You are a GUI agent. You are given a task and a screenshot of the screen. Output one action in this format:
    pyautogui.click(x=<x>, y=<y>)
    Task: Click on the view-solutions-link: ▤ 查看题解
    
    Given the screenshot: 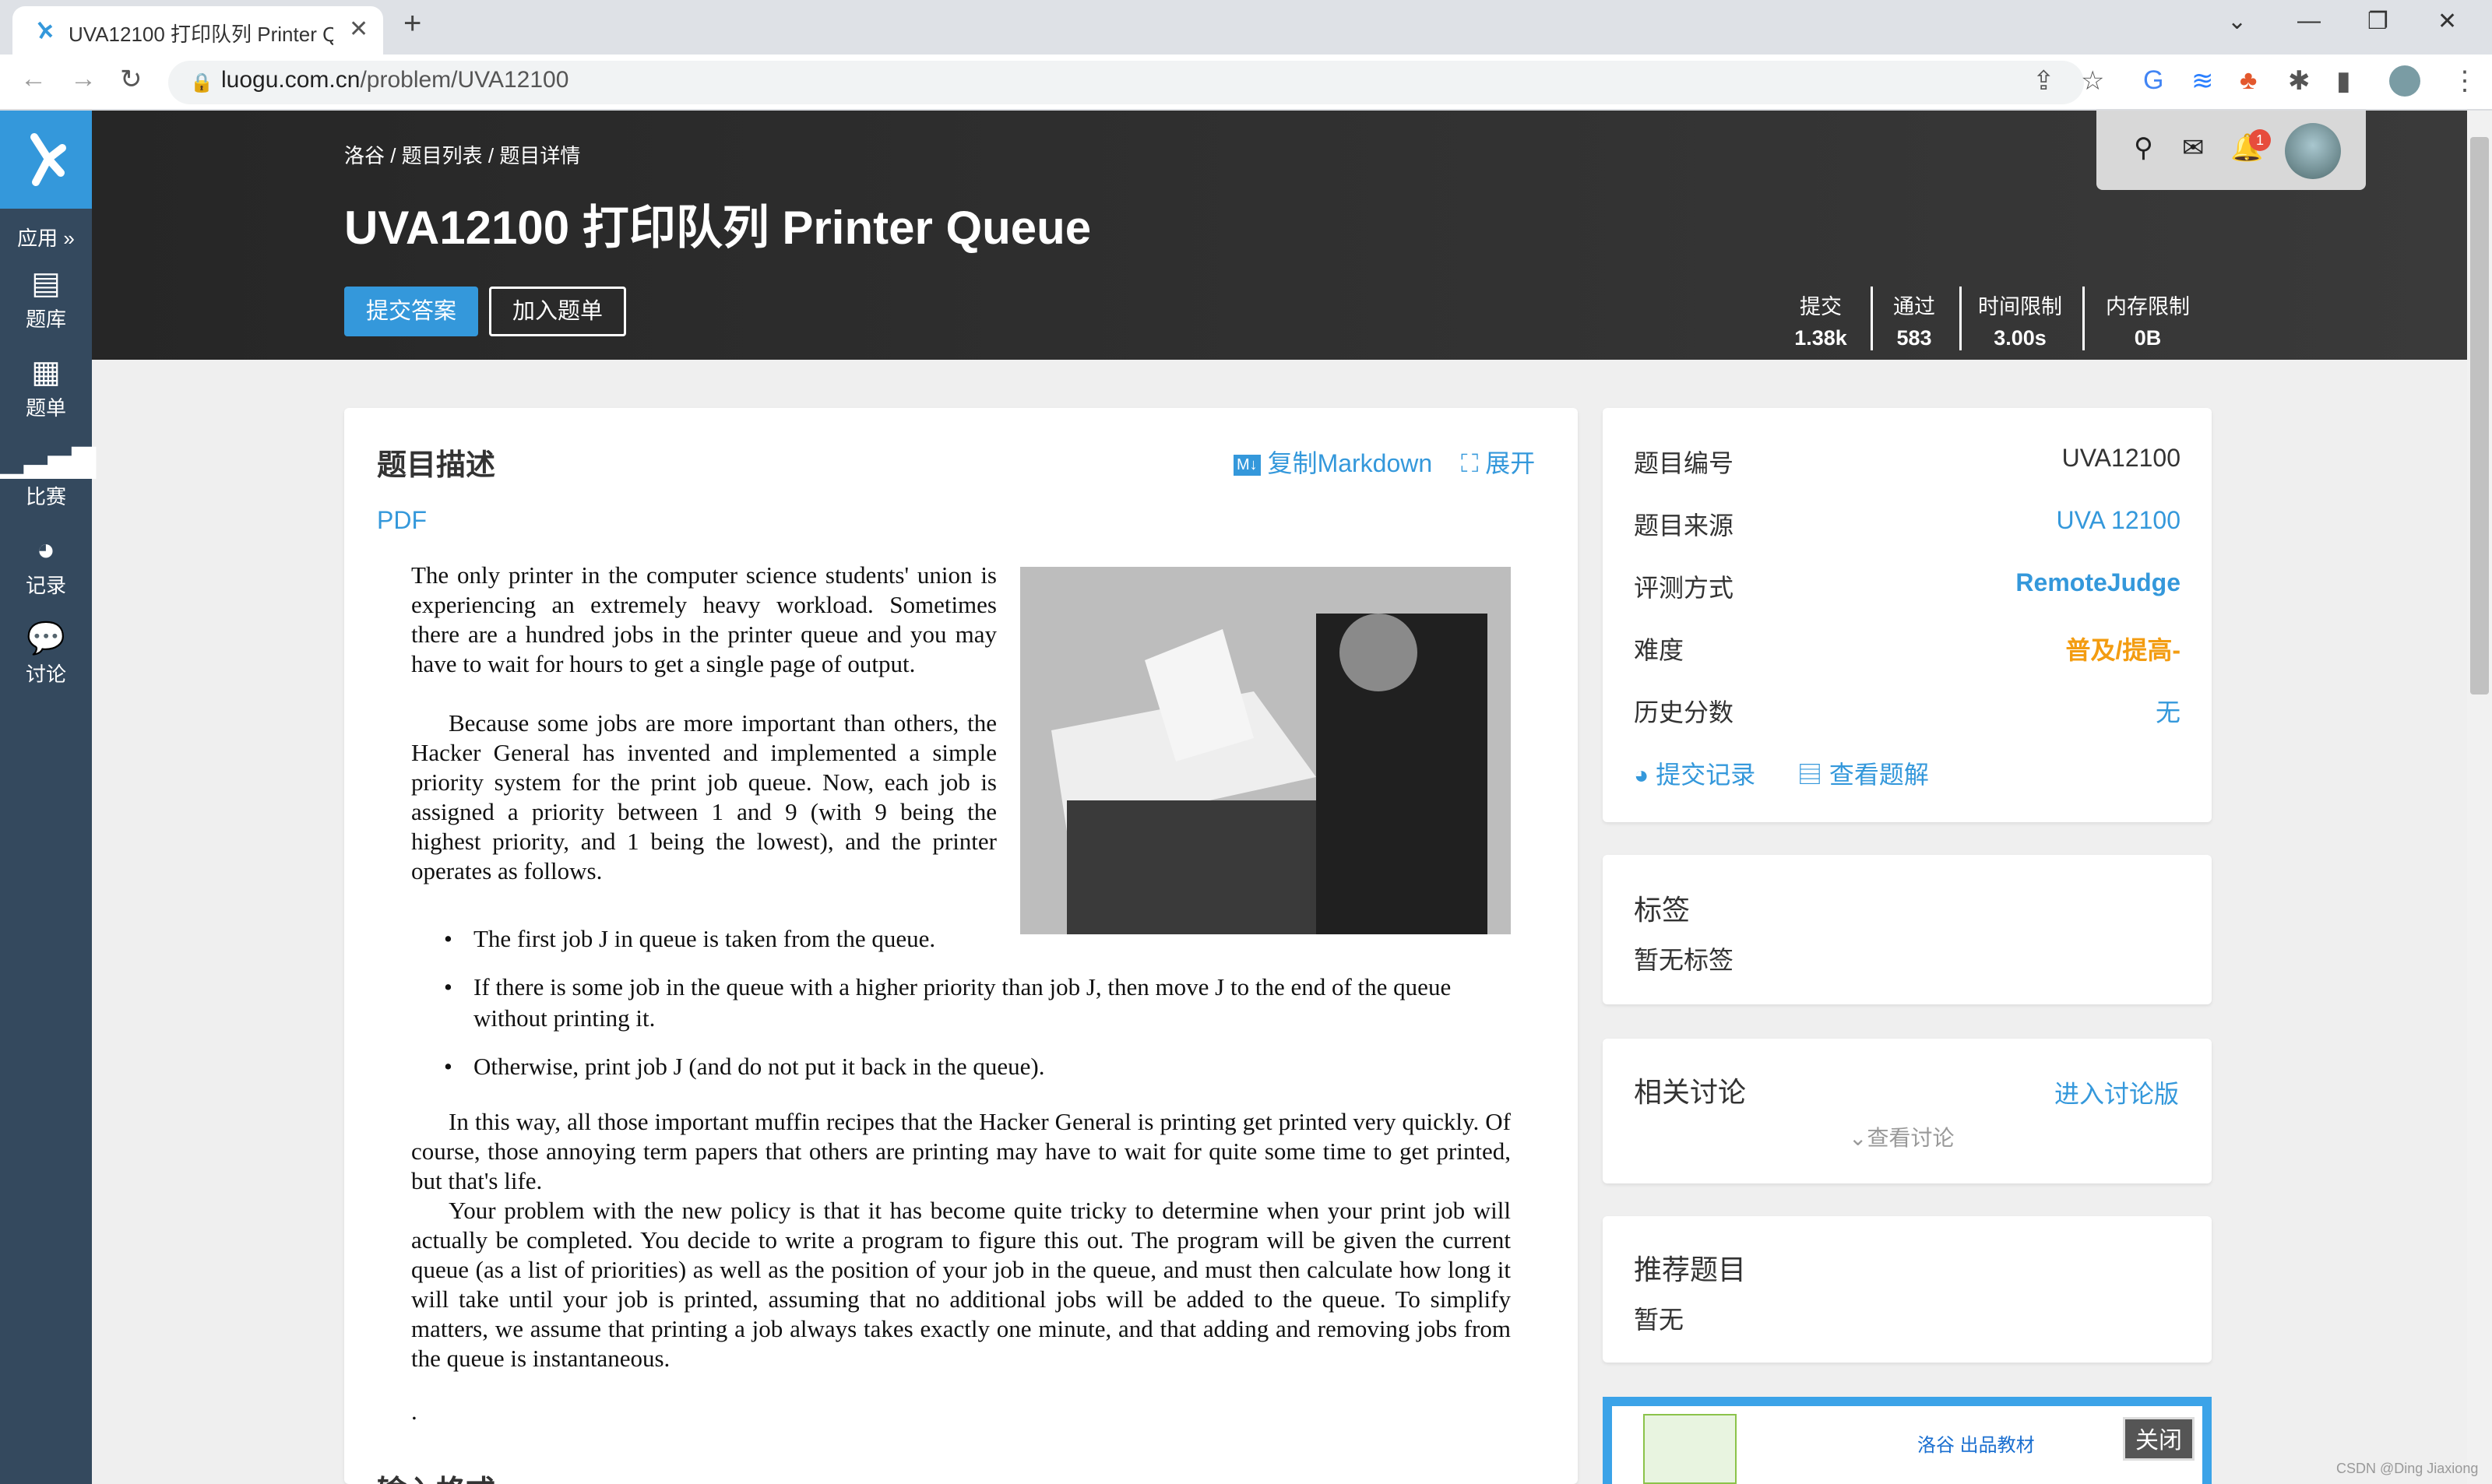 What is the action you would take?
    pyautogui.click(x=1863, y=773)
    